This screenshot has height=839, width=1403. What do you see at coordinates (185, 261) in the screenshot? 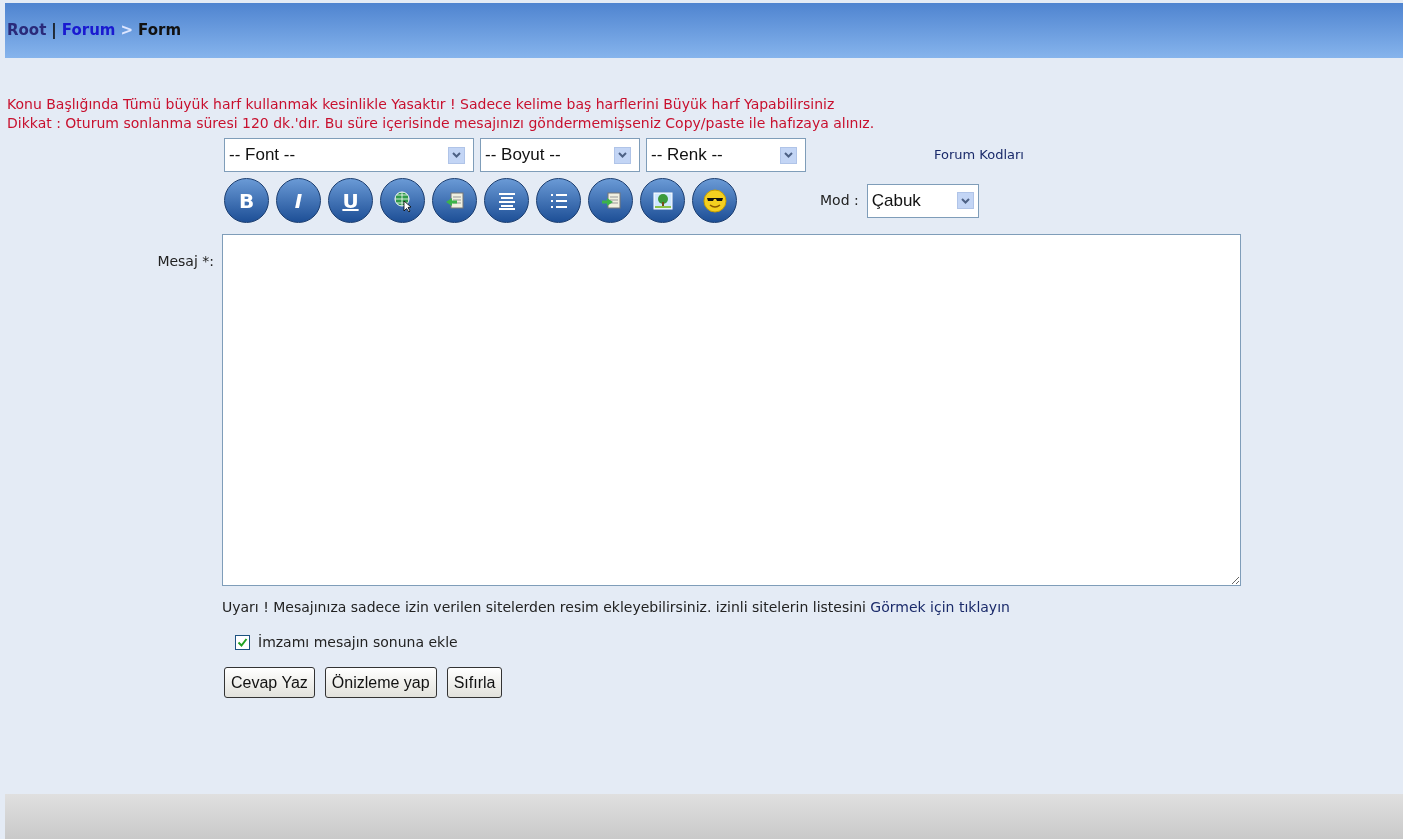
I see `message-label: Mesaj *:` at bounding box center [185, 261].